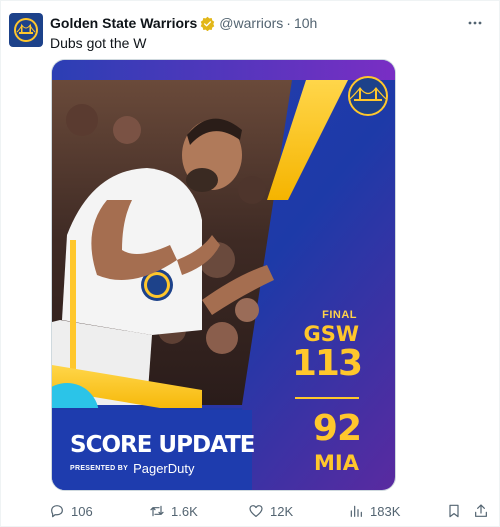 The image size is (500, 527). Describe the element at coordinates (208, 23) in the screenshot. I see `verified-badge-icon` at that location.